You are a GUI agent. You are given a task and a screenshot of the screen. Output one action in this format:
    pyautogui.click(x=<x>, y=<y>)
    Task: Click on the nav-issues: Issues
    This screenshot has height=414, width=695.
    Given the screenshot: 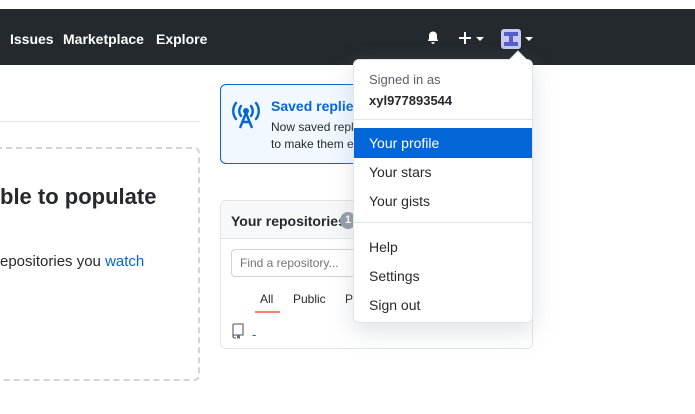 What is the action you would take?
    pyautogui.click(x=32, y=39)
    